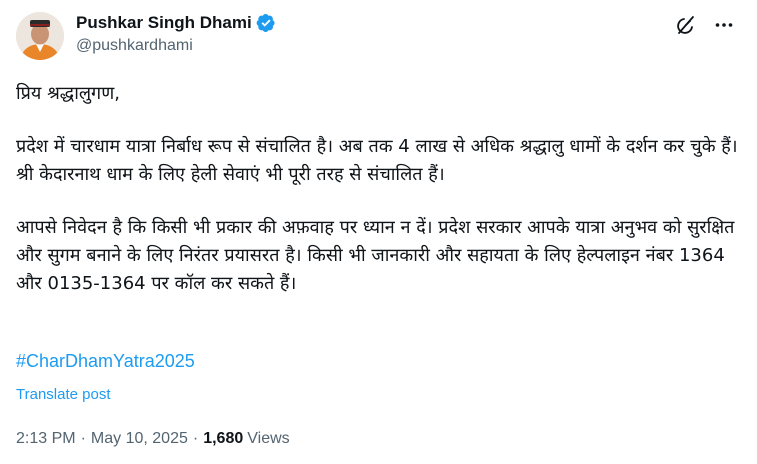 The image size is (757, 464). Describe the element at coordinates (139, 439) in the screenshot. I see `tweet-date: May 10, 2025` at that location.